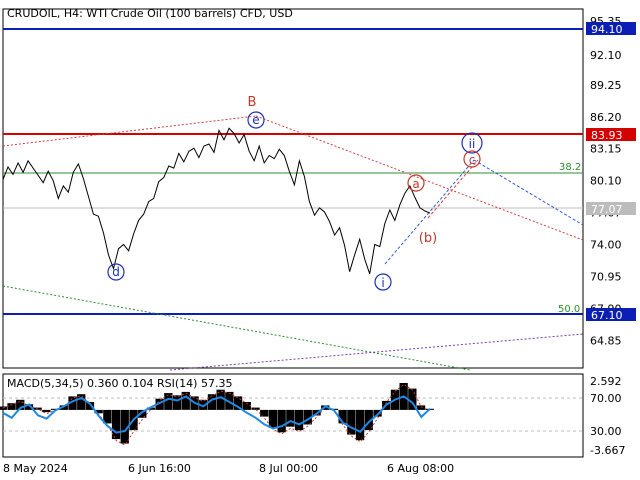  I want to click on x-tick-3: 8 Jul 00:00, so click(288, 468).